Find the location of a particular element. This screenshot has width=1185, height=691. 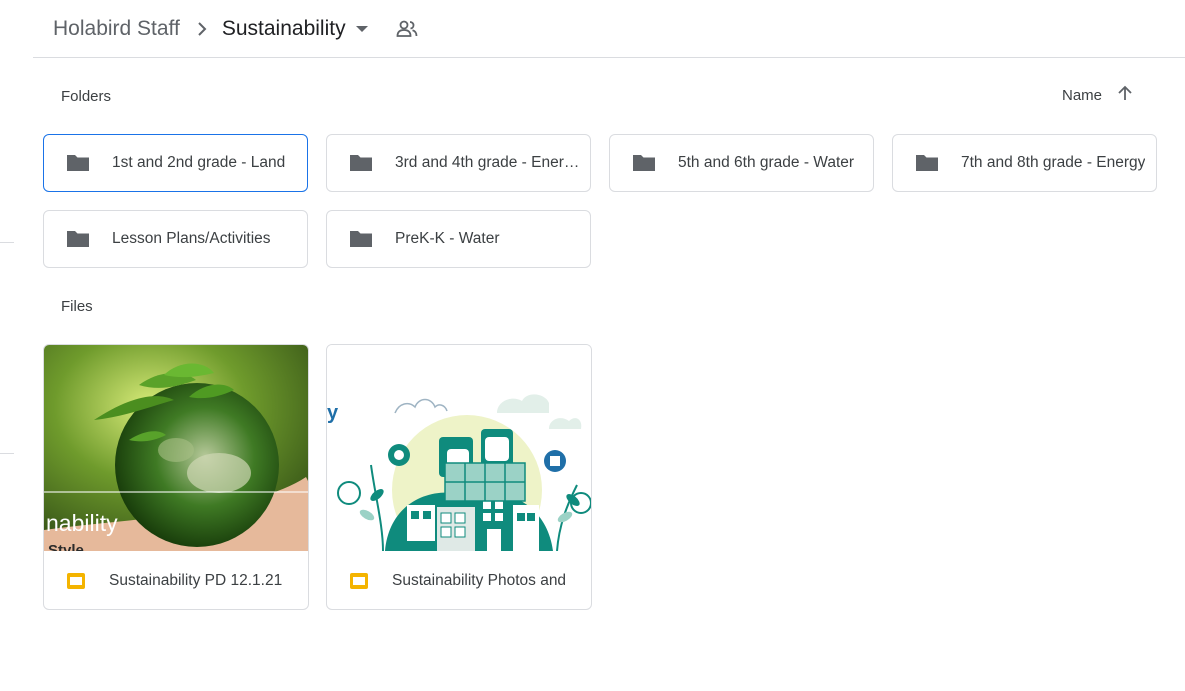

sort-label: Name is located at coordinates (1081, 95).